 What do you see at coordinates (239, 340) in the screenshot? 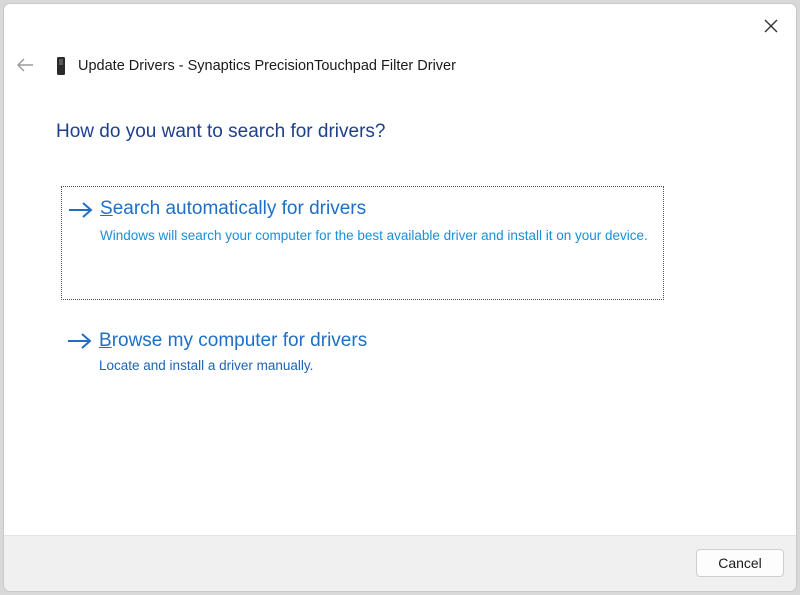
I see `option-title-text: rowse my computer for drivers` at bounding box center [239, 340].